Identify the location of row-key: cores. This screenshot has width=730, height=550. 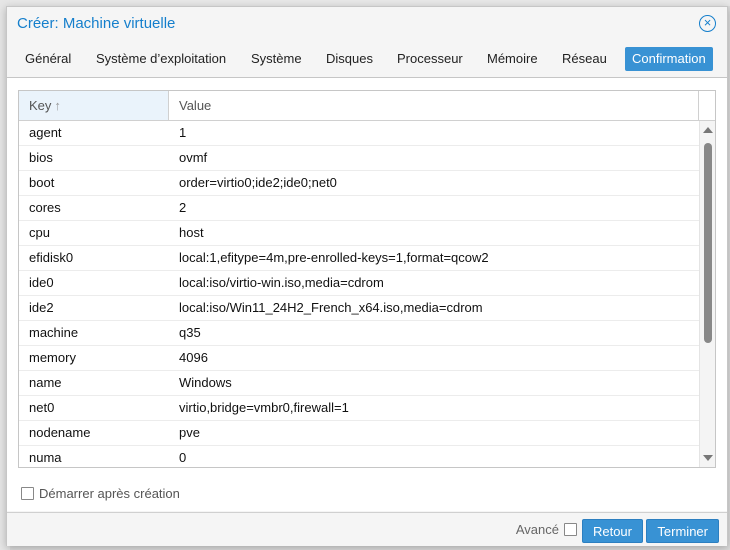
(45, 207).